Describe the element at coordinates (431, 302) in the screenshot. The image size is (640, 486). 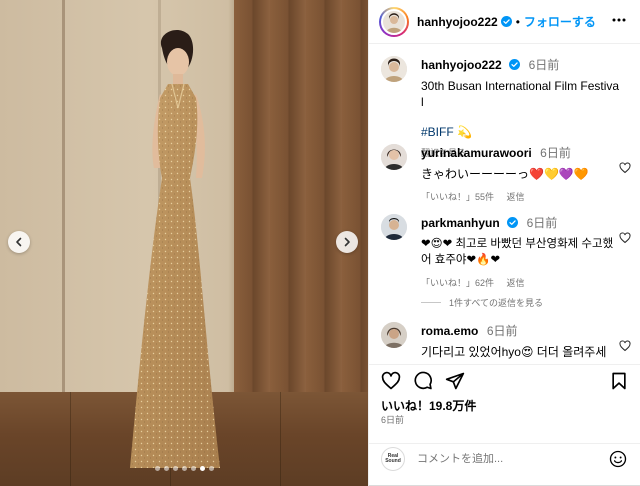
I see `replies-divider` at that location.